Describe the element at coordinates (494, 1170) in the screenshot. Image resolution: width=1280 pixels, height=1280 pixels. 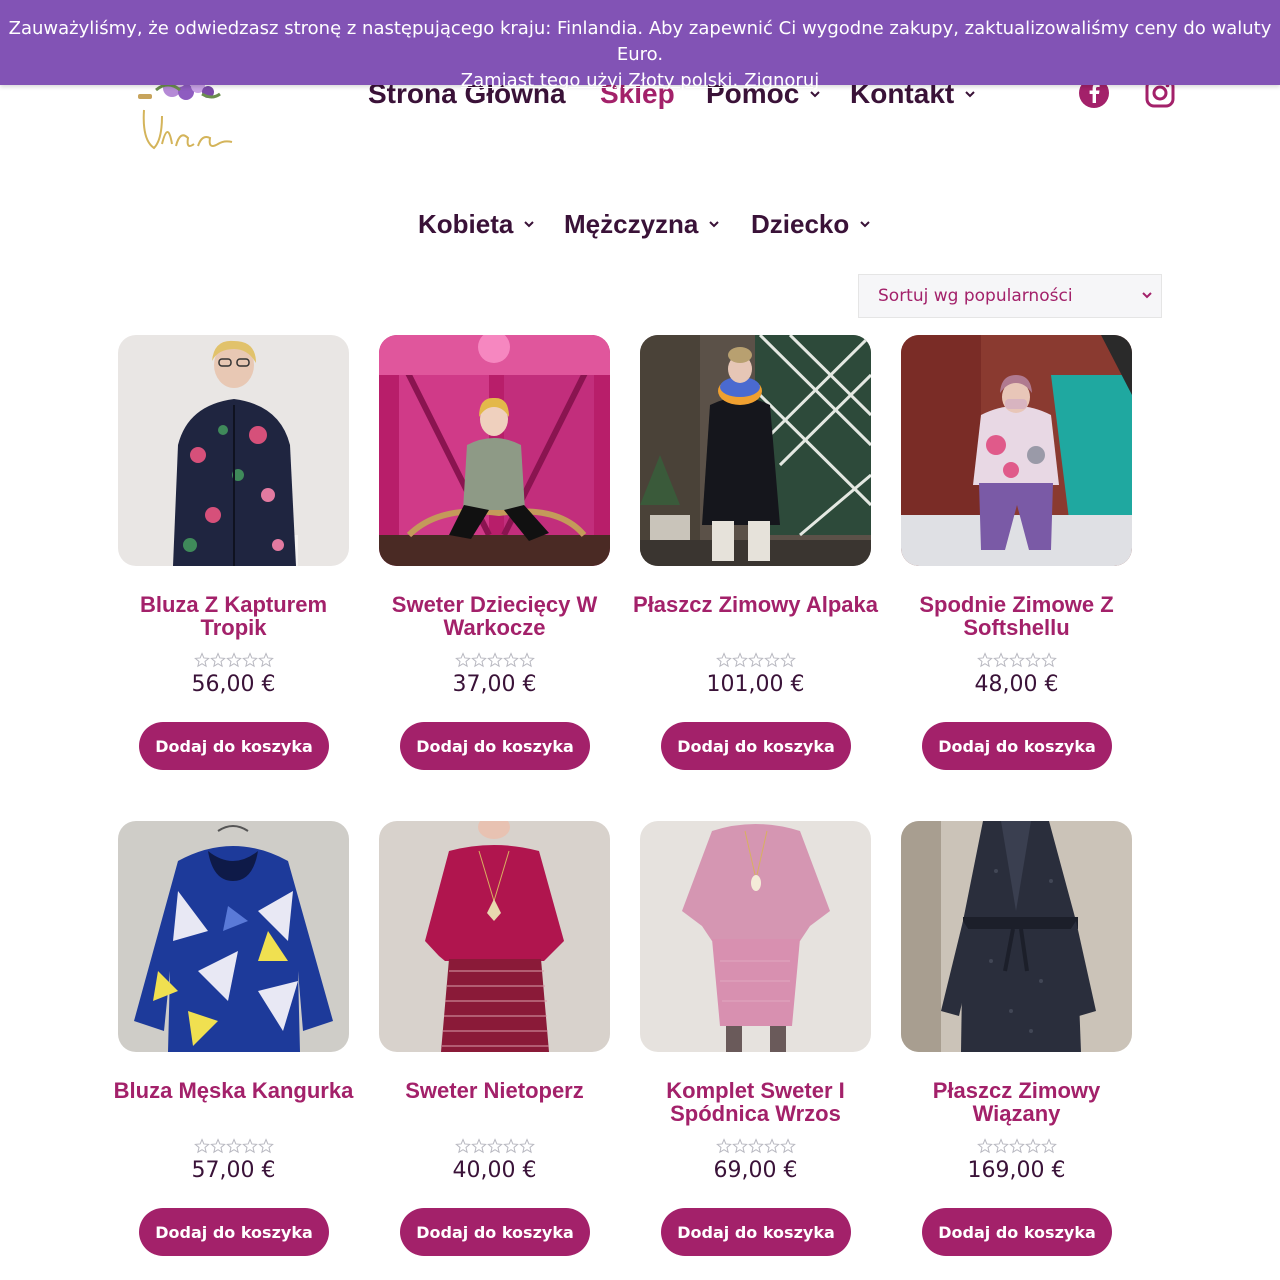
I see `product-price: 40,00 €` at that location.